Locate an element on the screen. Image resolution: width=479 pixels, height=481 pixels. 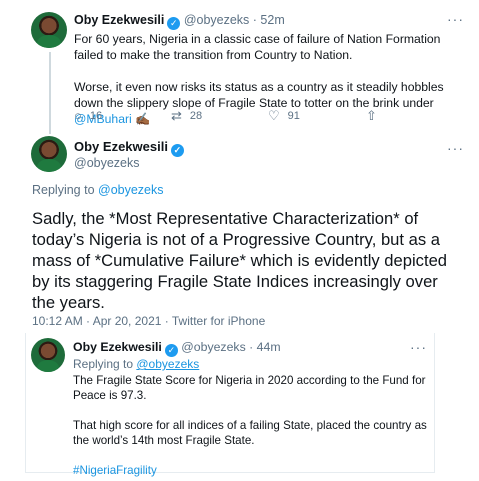
tweet2-author-name: Oby Ezekwesili ✓ is located at coordinates (129, 148).